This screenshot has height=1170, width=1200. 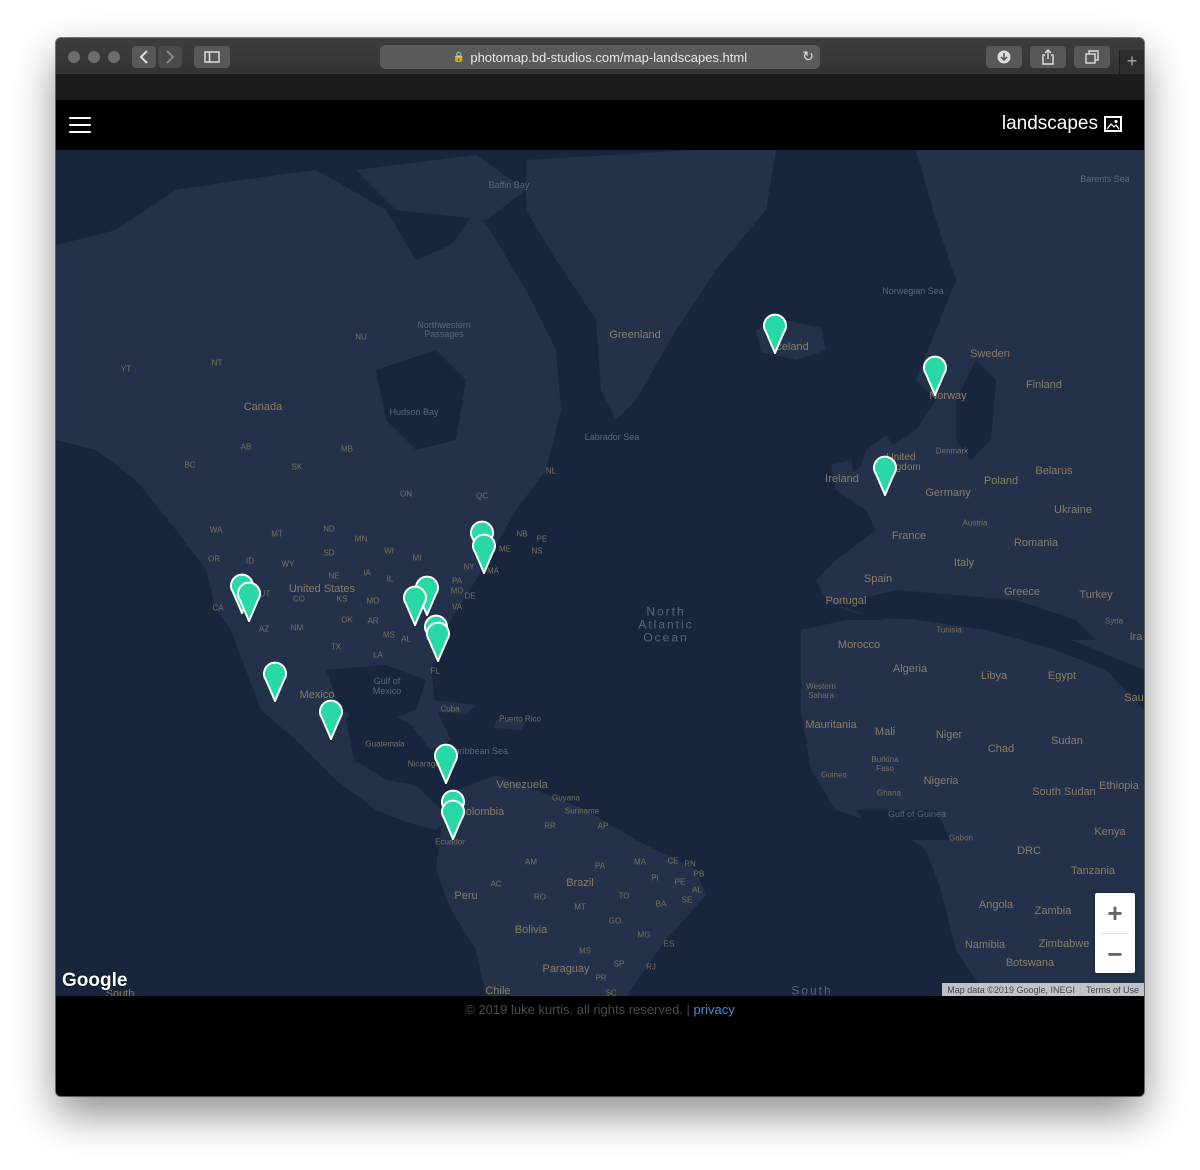 What do you see at coordinates (1048, 57) in the screenshot?
I see `share-button` at bounding box center [1048, 57].